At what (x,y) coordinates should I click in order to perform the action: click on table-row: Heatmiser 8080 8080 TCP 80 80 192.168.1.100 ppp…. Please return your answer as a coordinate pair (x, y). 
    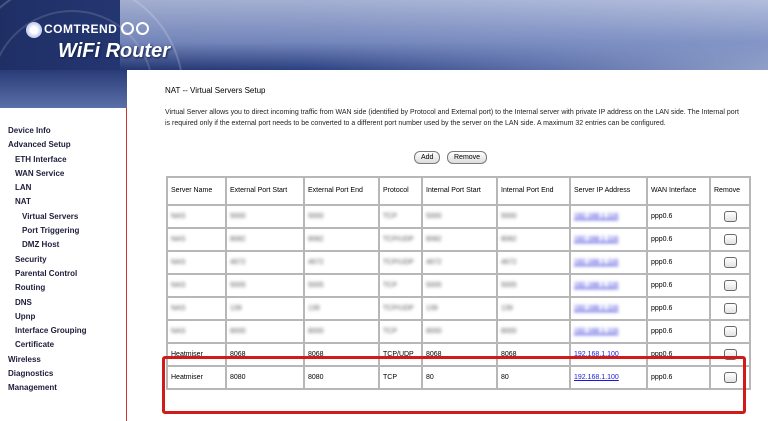
    Looking at the image, I should click on (458, 377).